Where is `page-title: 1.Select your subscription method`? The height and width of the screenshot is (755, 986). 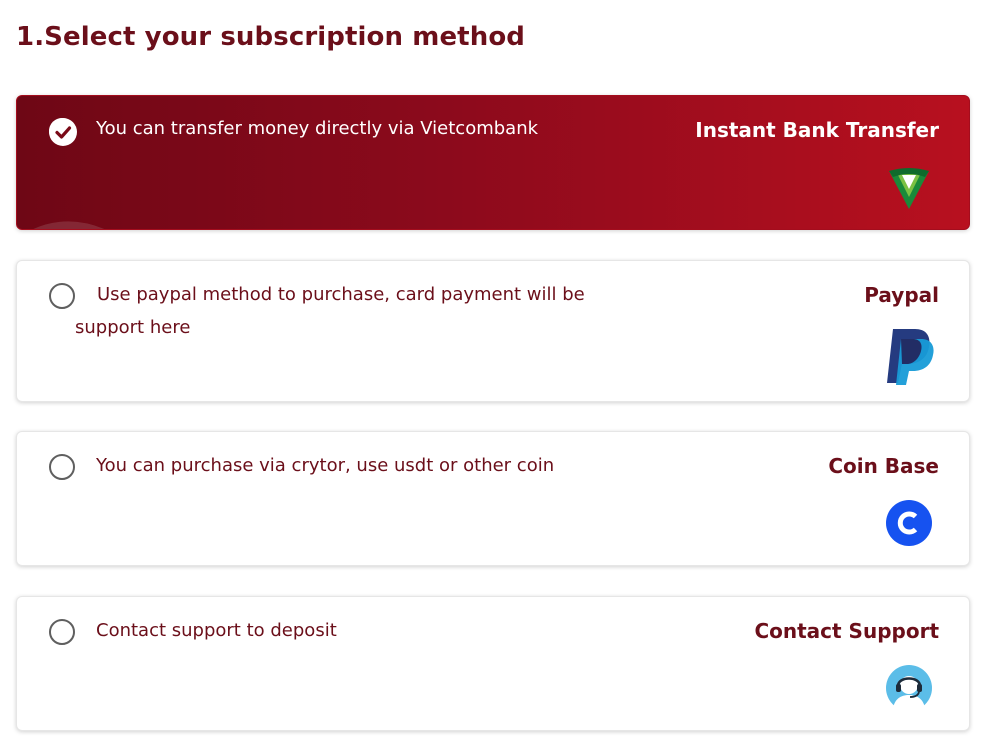
page-title: 1.Select your subscription method is located at coordinates (270, 37).